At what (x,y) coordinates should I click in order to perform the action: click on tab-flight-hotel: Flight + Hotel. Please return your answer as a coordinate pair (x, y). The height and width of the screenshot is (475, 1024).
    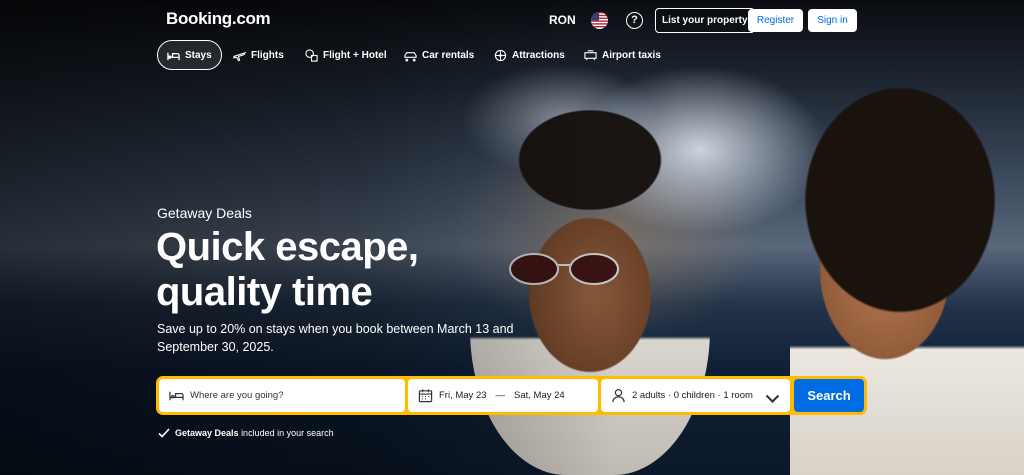
    Looking at the image, I should click on (346, 55).